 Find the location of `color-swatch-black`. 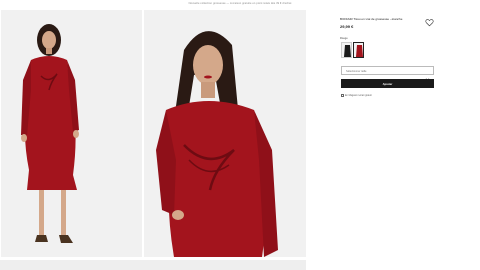

color-swatch-black is located at coordinates (346, 50).